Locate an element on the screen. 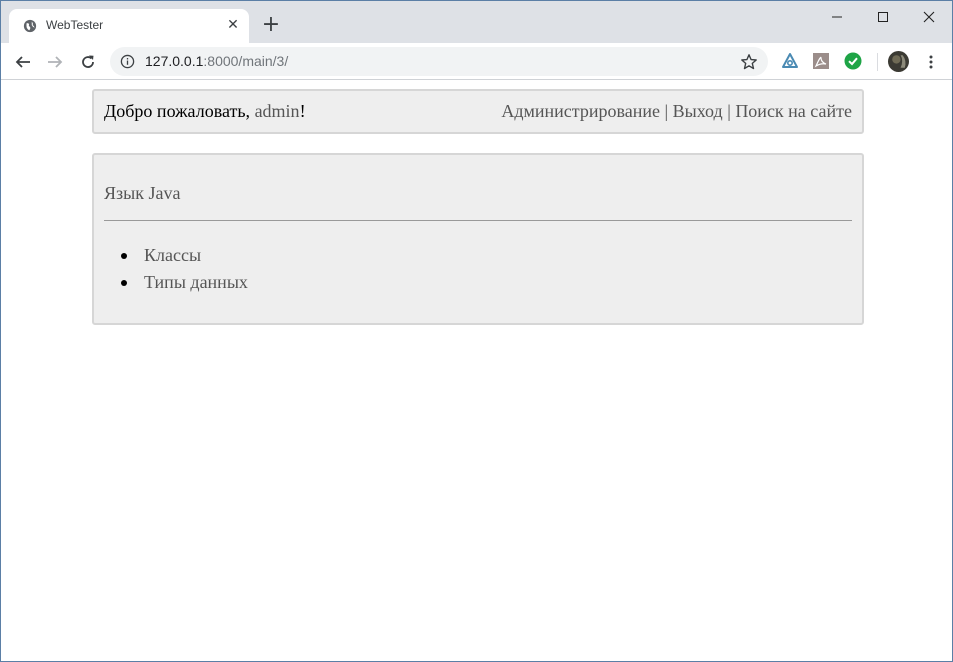 The image size is (953, 662). list-item: Классы is located at coordinates (176, 257).